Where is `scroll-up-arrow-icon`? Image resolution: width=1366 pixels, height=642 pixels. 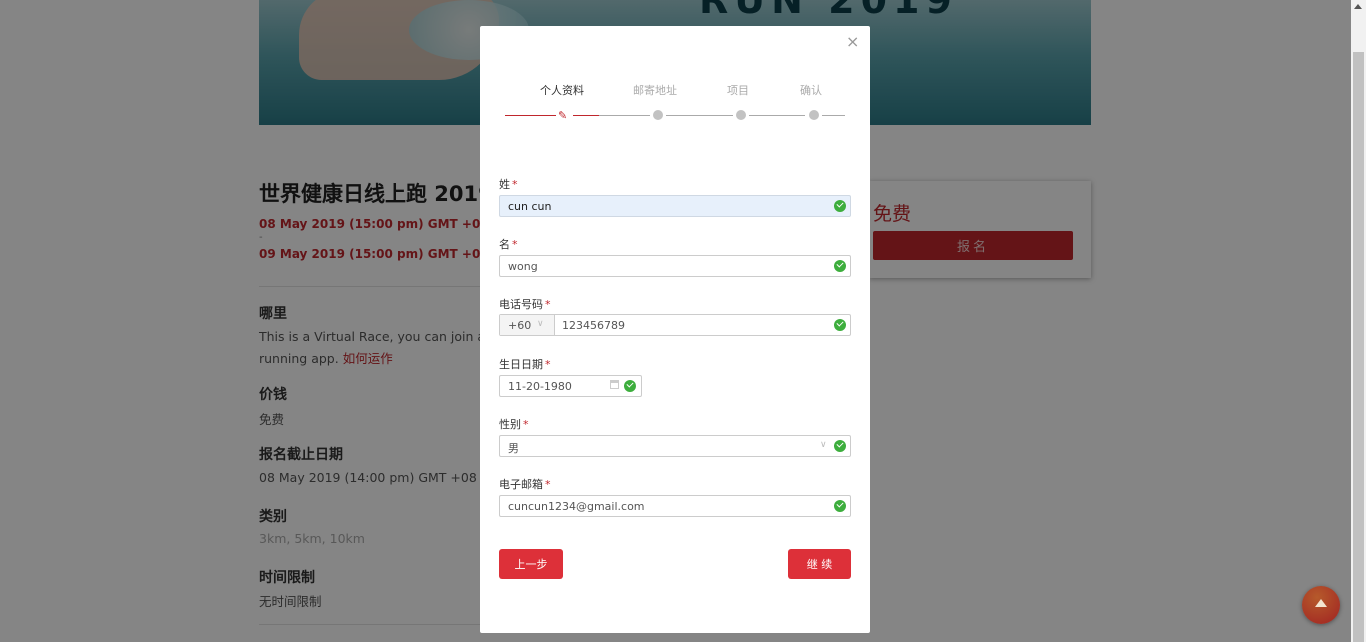 scroll-up-arrow-icon is located at coordinates (1358, 6).